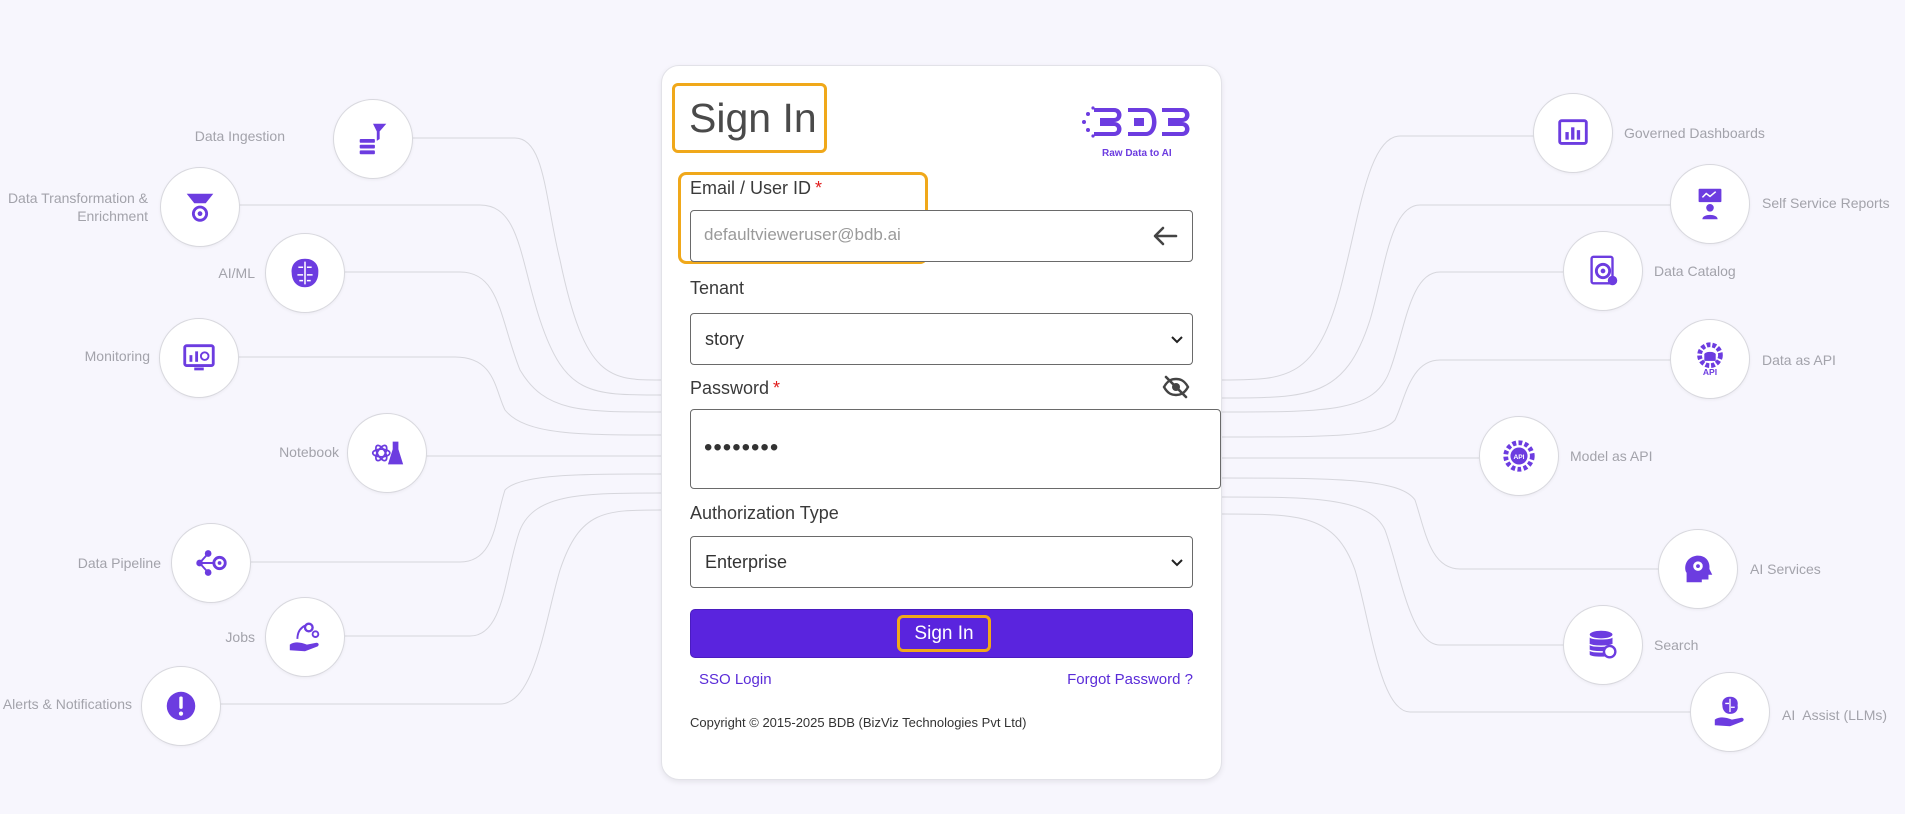 This screenshot has width=1905, height=814. What do you see at coordinates (1165, 236) in the screenshot?
I see `back-arrow-icon` at bounding box center [1165, 236].